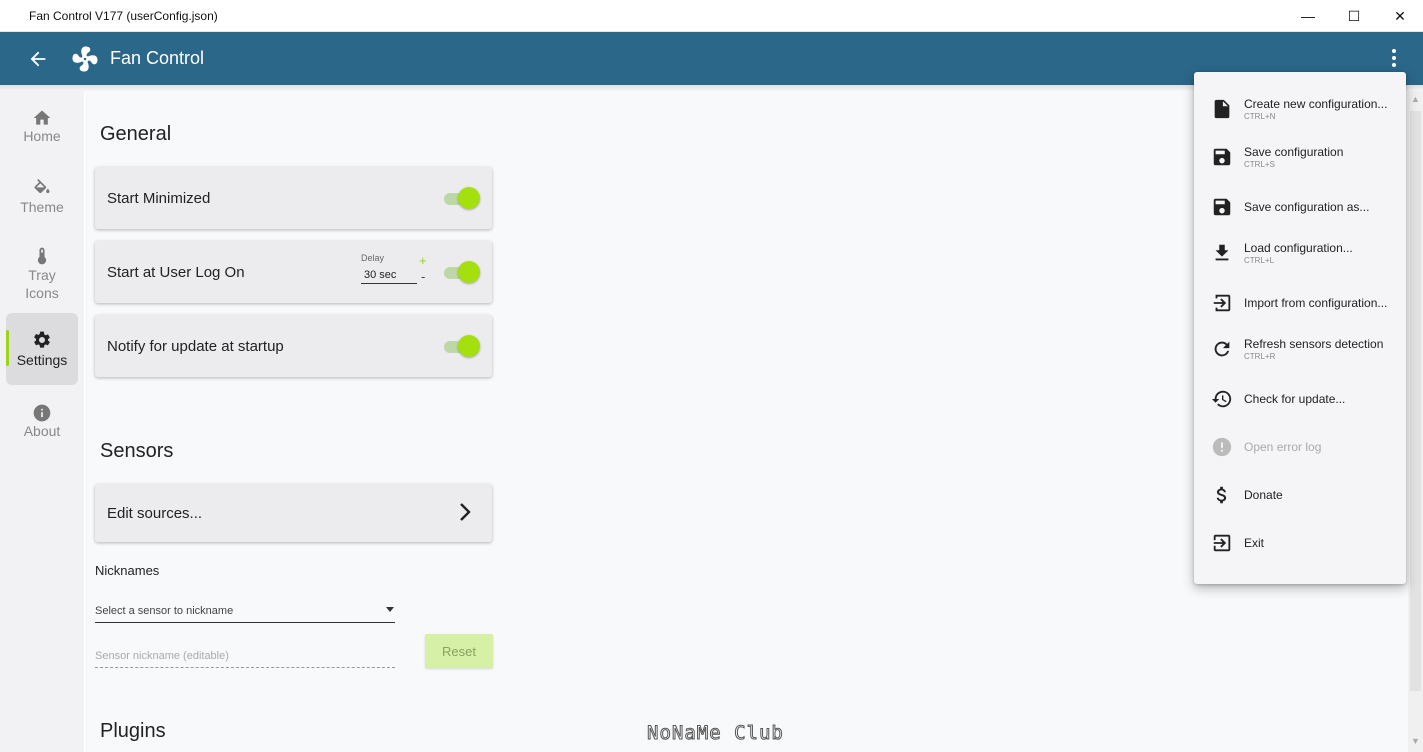  Describe the element at coordinates (42, 207) in the screenshot. I see `sidebar-item-label: Theme` at that location.